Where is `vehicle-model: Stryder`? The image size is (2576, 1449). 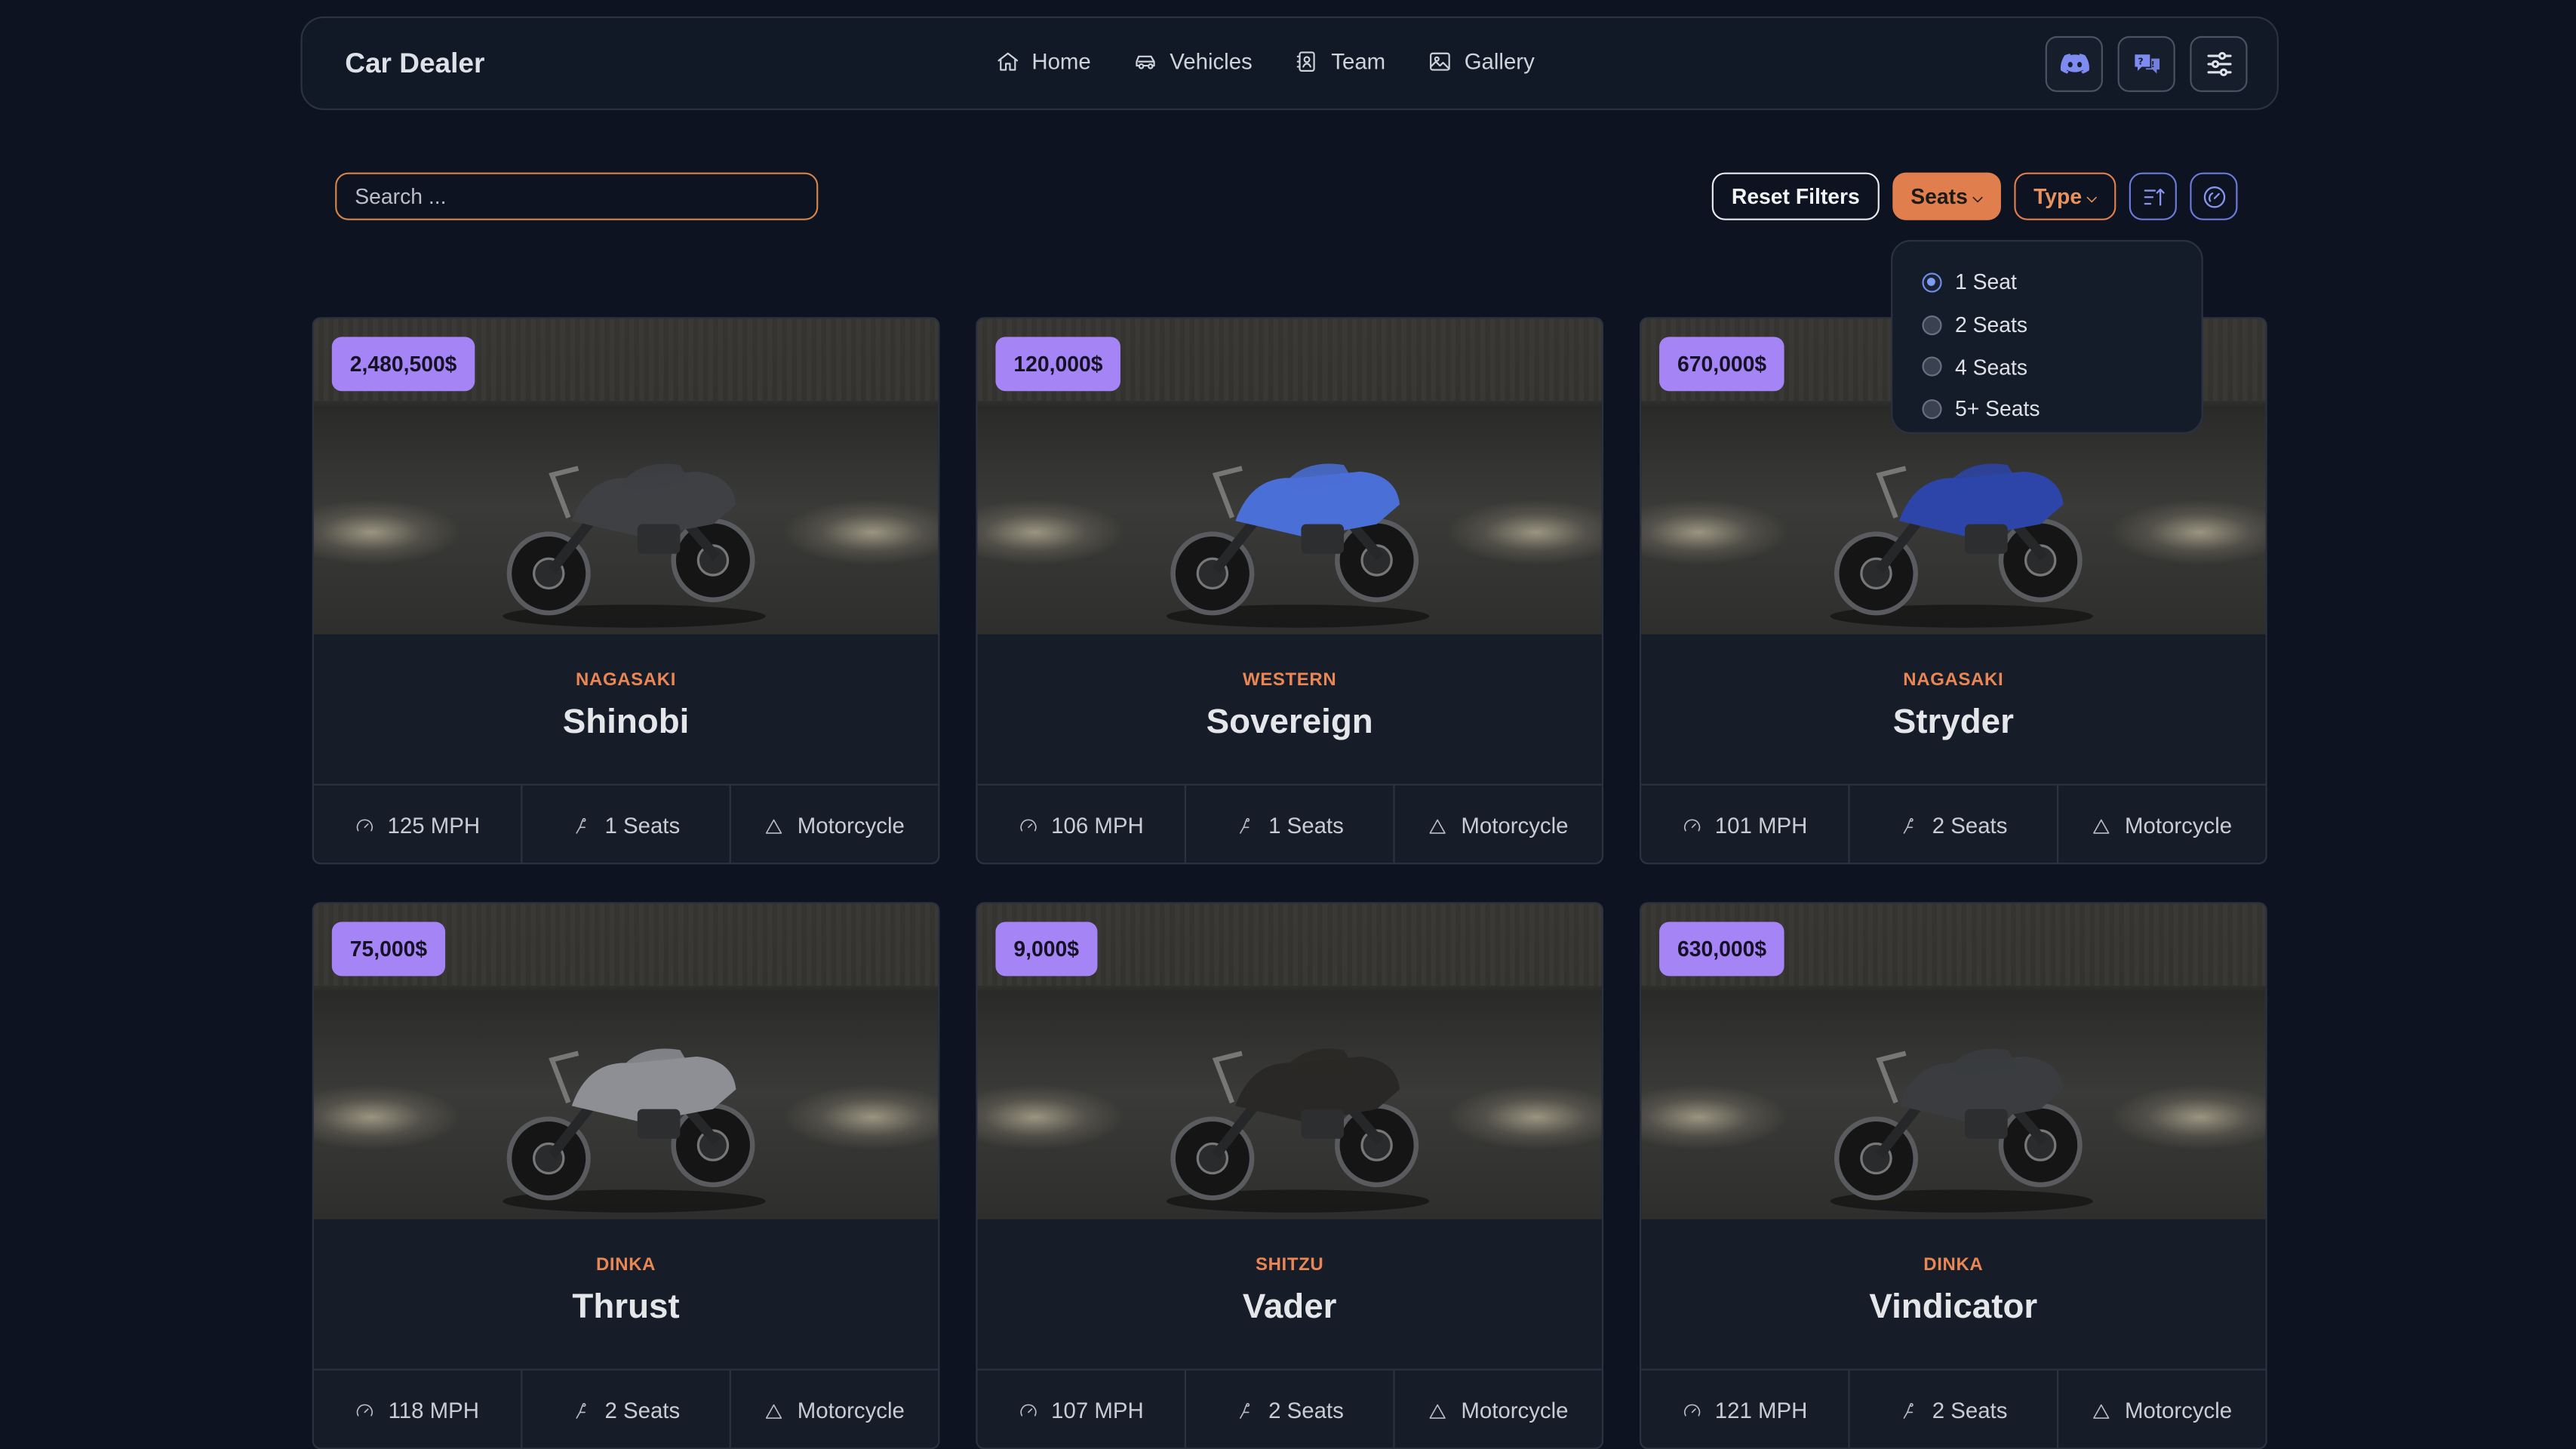
vehicle-model: Stryder is located at coordinates (1953, 722).